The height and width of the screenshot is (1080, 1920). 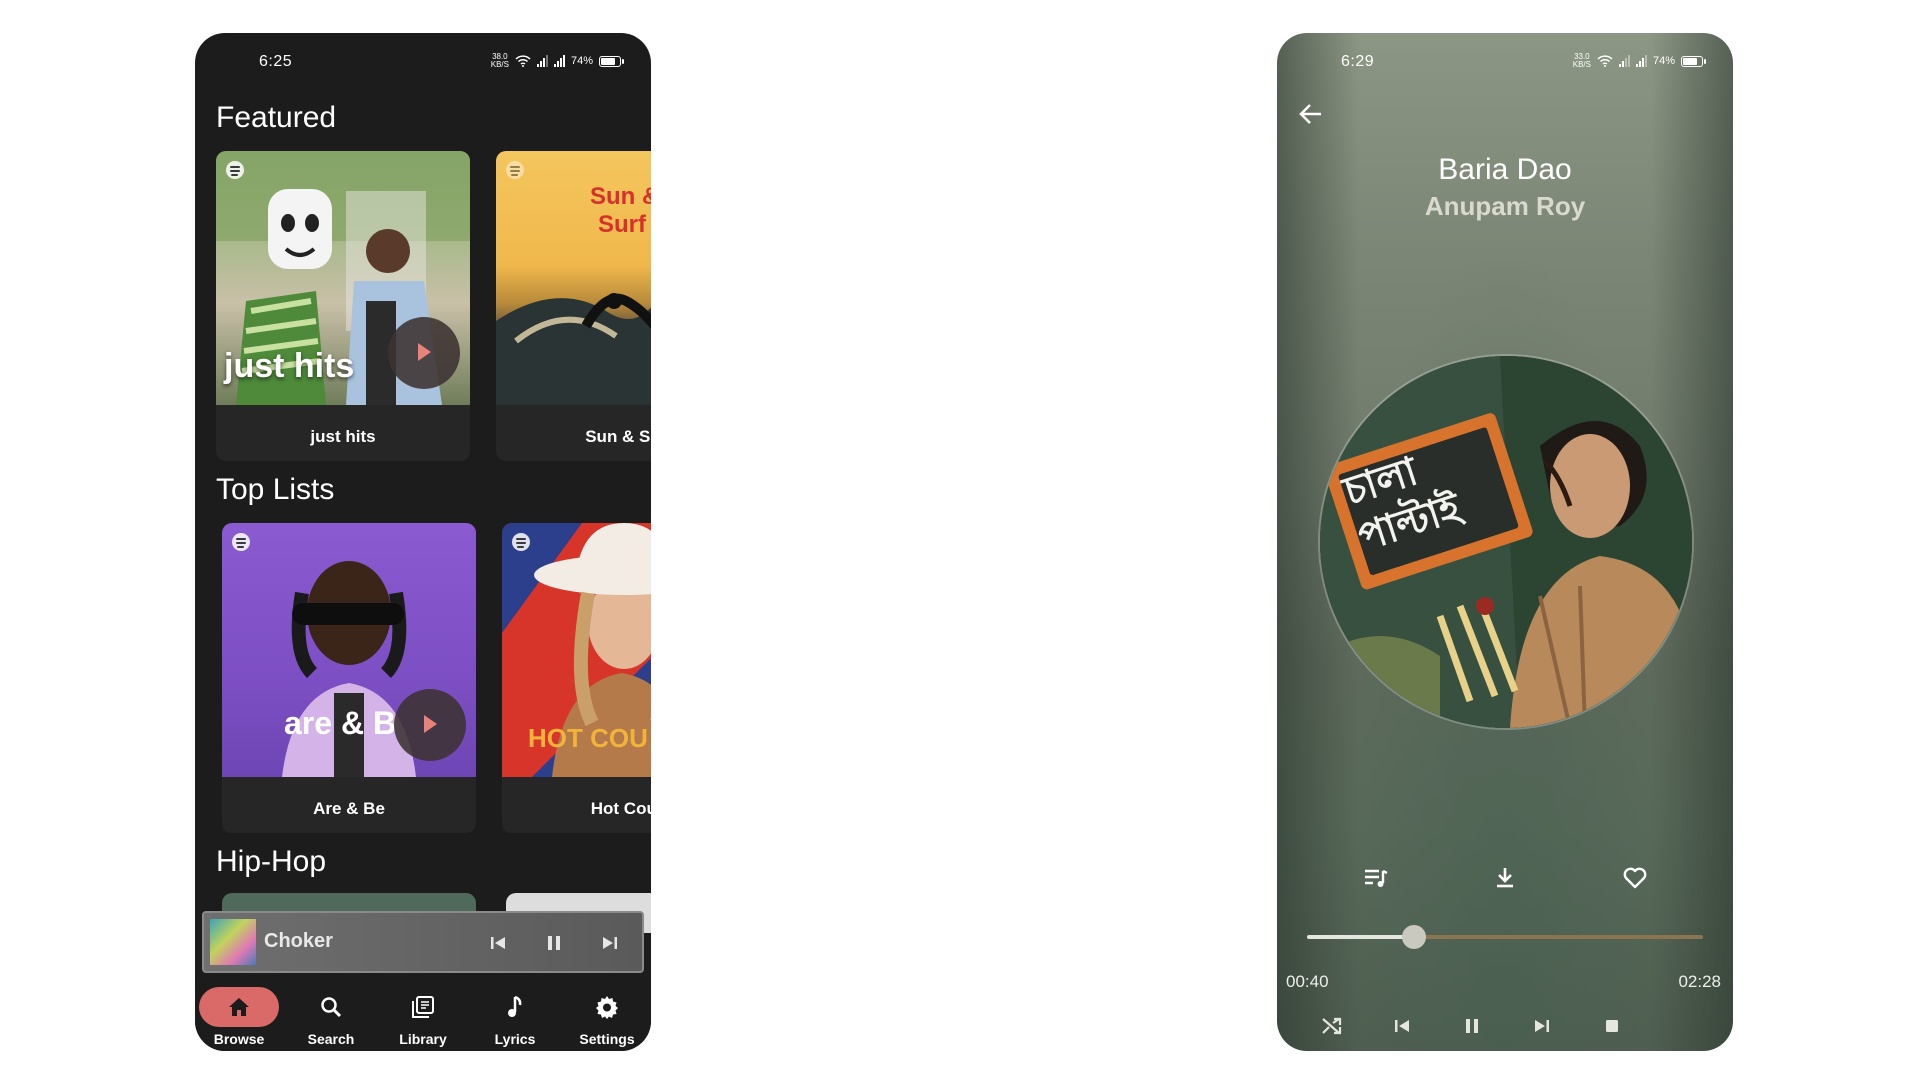 What do you see at coordinates (239, 1039) in the screenshot?
I see `nav-label: Browse` at bounding box center [239, 1039].